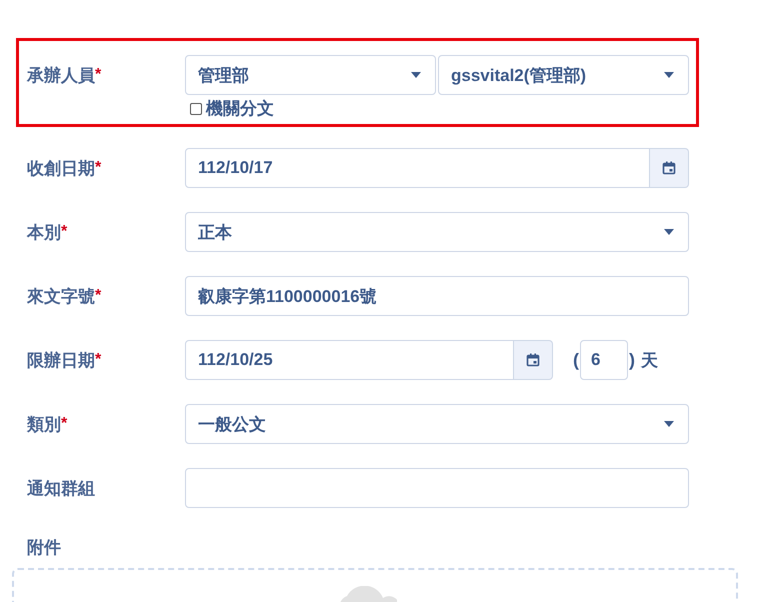  What do you see at coordinates (44, 425) in the screenshot?
I see `field-label: 類別` at bounding box center [44, 425].